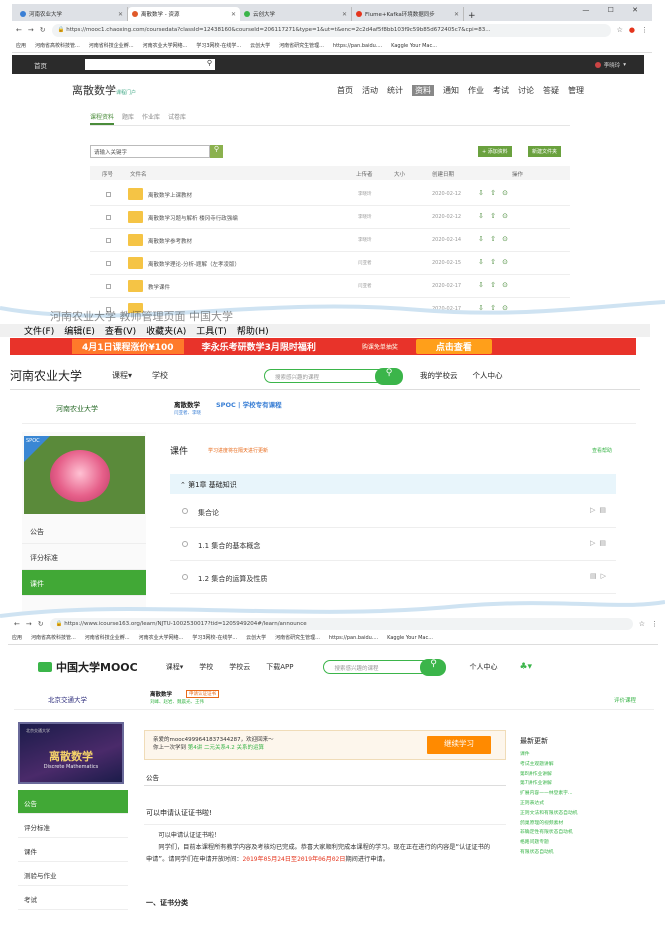 This screenshot has height=925, width=665. Describe the element at coordinates (128, 118) in the screenshot. I see `subtab: 题库` at that location.